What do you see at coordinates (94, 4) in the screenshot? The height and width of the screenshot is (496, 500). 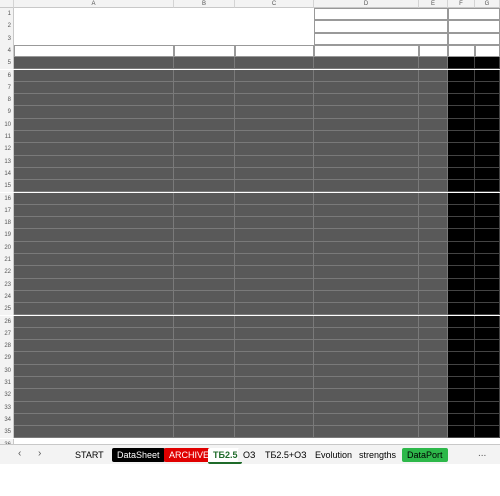 I see `column-header-a: A` at bounding box center [94, 4].